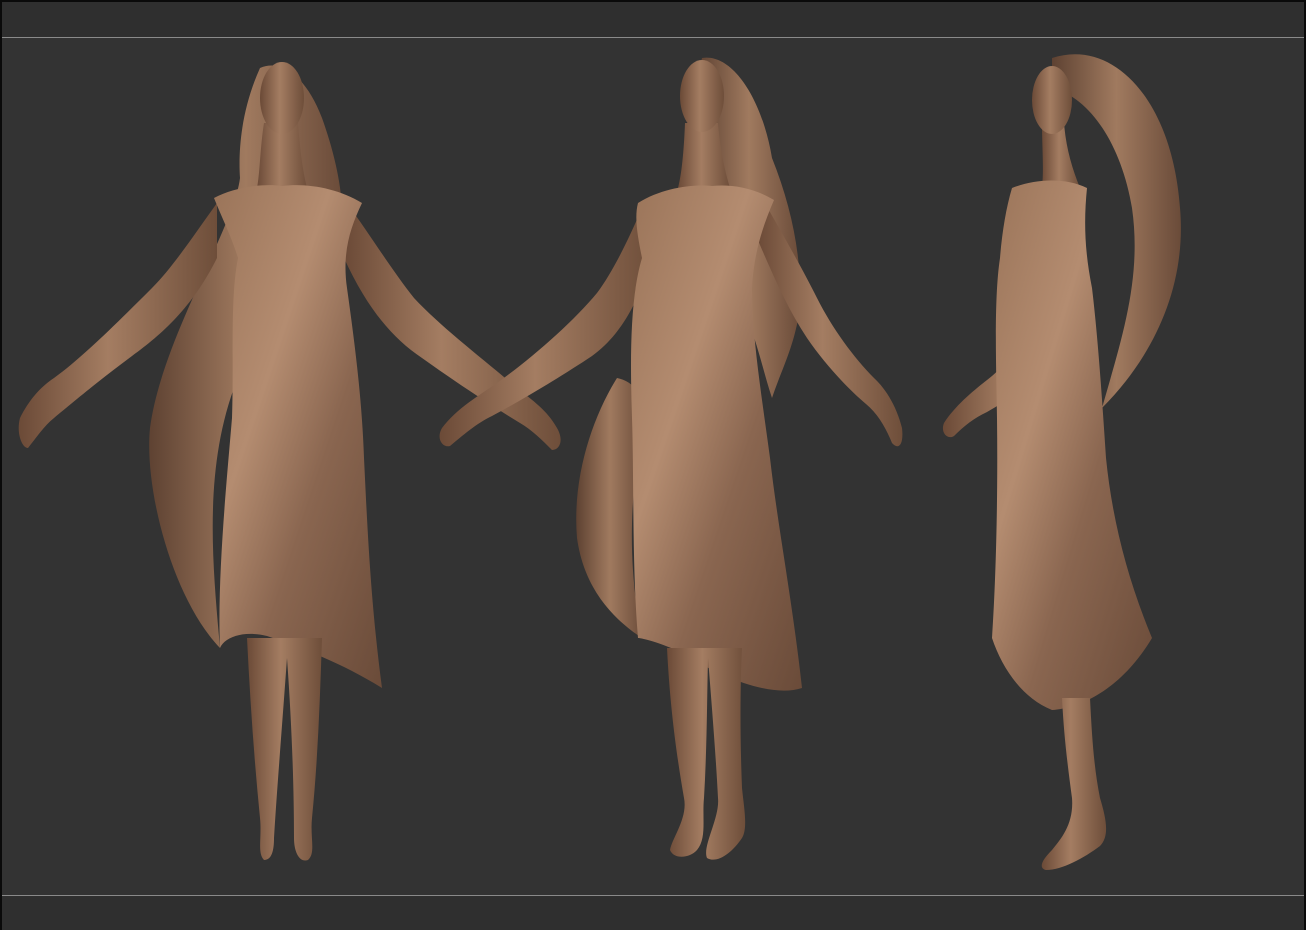  I want to click on three-quarter-legs, so click(706, 754).